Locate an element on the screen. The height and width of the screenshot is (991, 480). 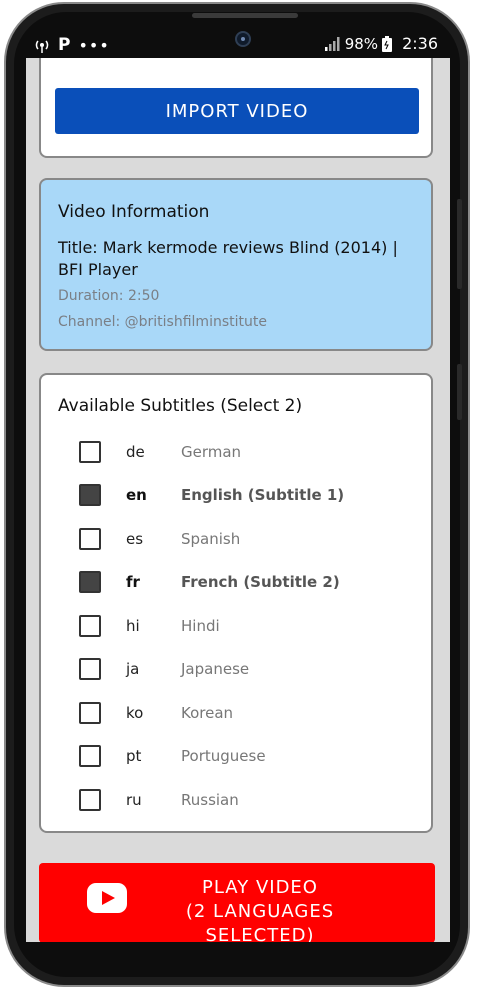
hotspot-icon is located at coordinates (42, 46).